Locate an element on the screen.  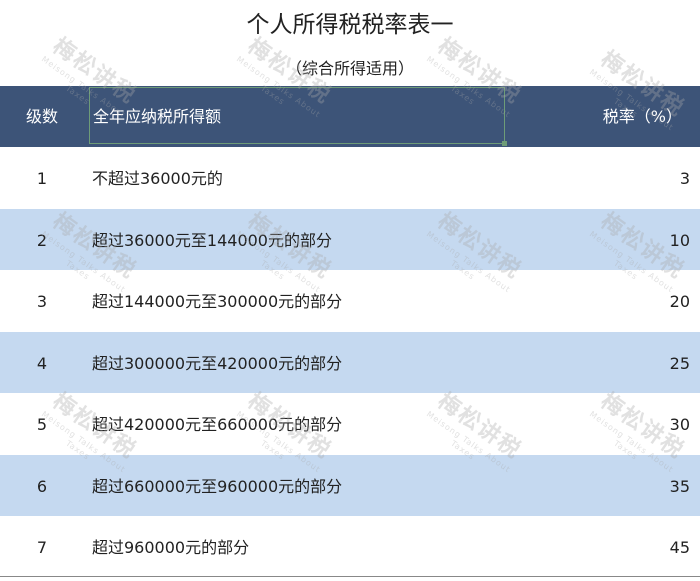
level-cell: 7 is located at coordinates (42, 546).